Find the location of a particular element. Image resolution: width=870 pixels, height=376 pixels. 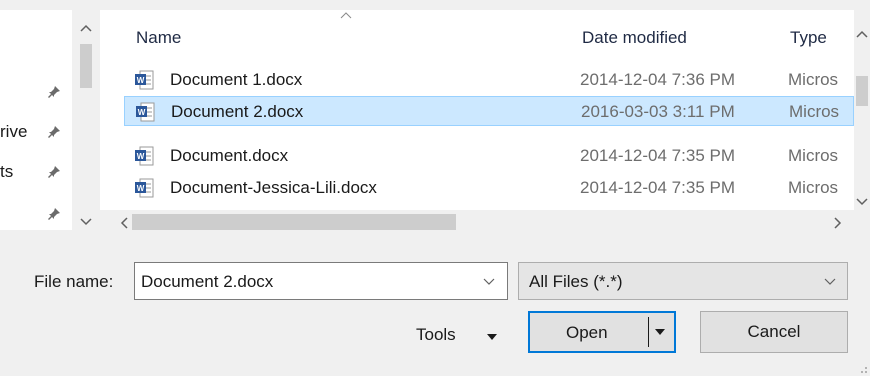

nav-item-label: rive is located at coordinates (14, 131).